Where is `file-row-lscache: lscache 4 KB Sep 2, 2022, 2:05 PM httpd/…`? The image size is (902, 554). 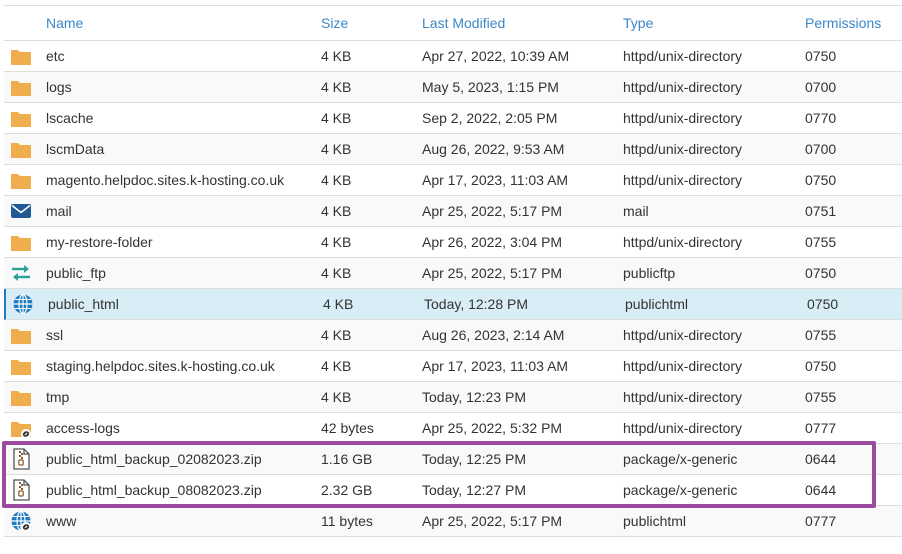
file-row-lscache: lscache 4 KB Sep 2, 2022, 2:05 PM httpd/… is located at coordinates (453, 118).